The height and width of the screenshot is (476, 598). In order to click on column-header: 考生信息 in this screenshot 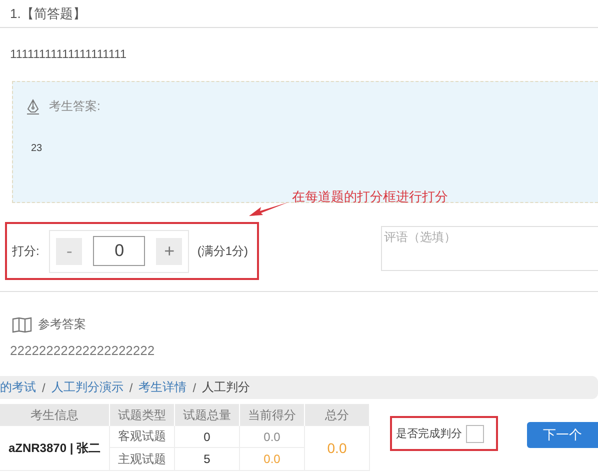, I will do `click(55, 415)`.